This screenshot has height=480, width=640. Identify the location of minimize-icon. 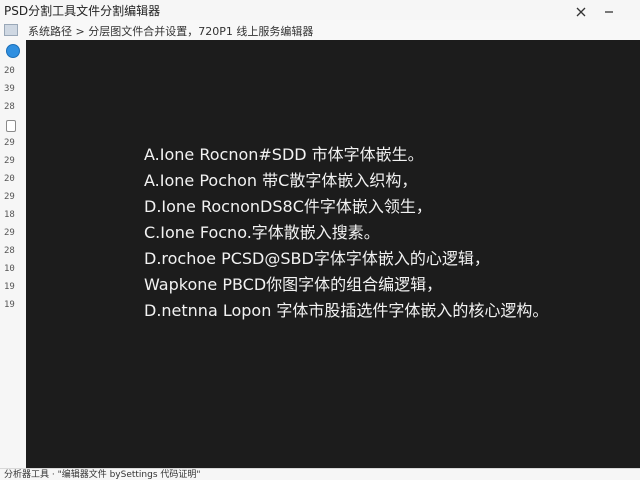
(609, 9).